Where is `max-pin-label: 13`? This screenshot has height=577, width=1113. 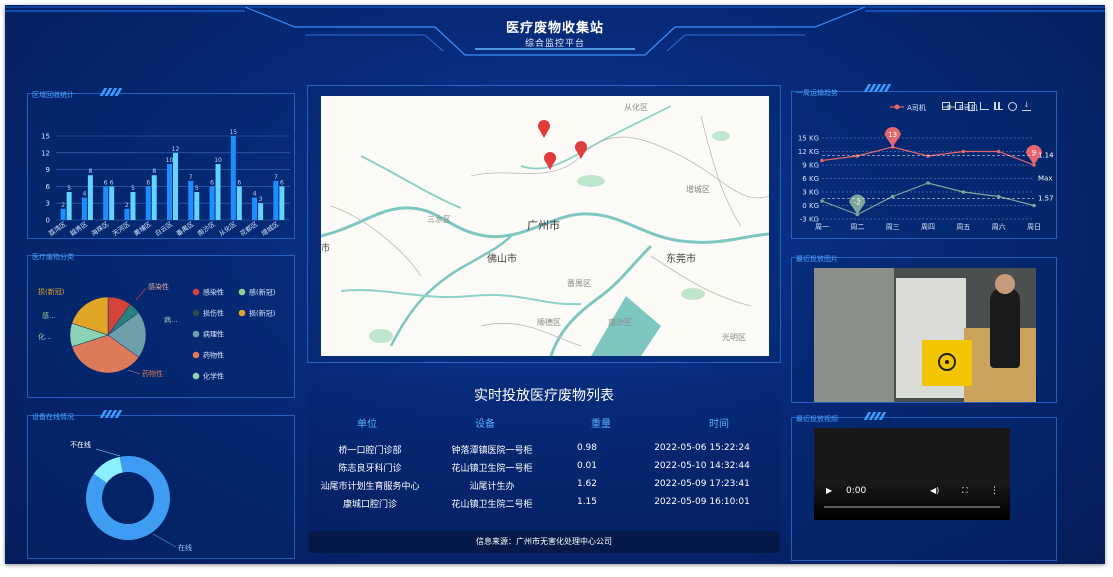 max-pin-label: 13 is located at coordinates (892, 135).